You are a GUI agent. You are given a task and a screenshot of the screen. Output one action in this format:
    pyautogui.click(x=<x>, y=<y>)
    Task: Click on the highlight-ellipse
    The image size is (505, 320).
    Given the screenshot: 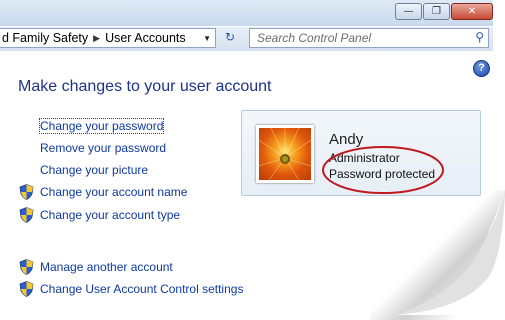 What is the action you would take?
    pyautogui.click(x=383, y=170)
    